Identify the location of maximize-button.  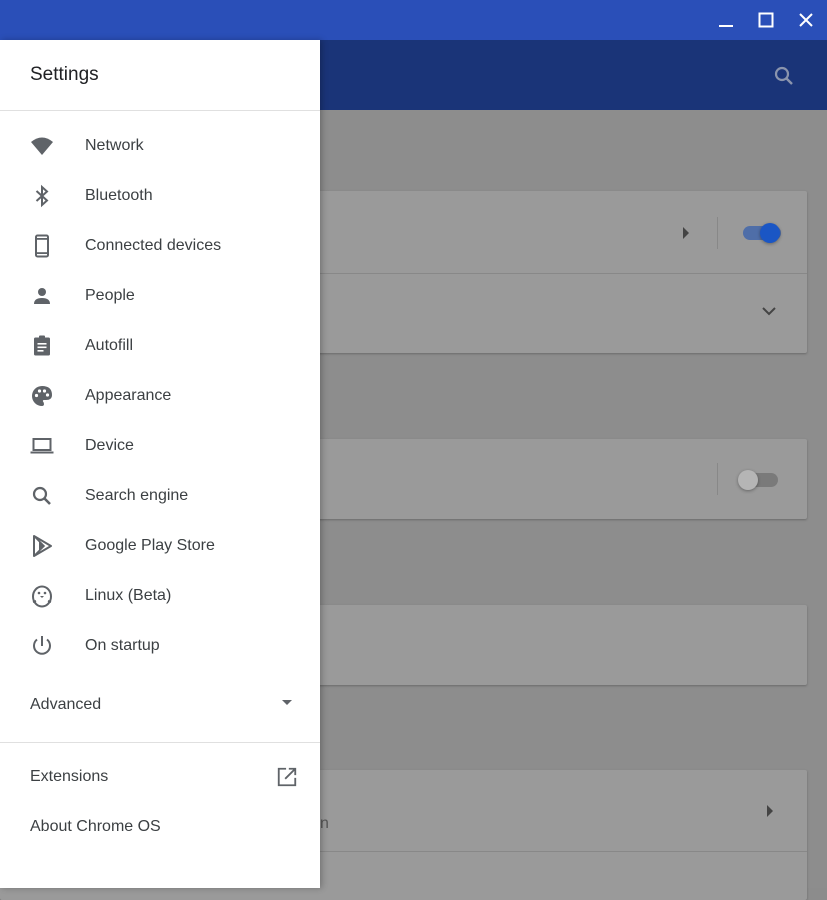
(766, 20).